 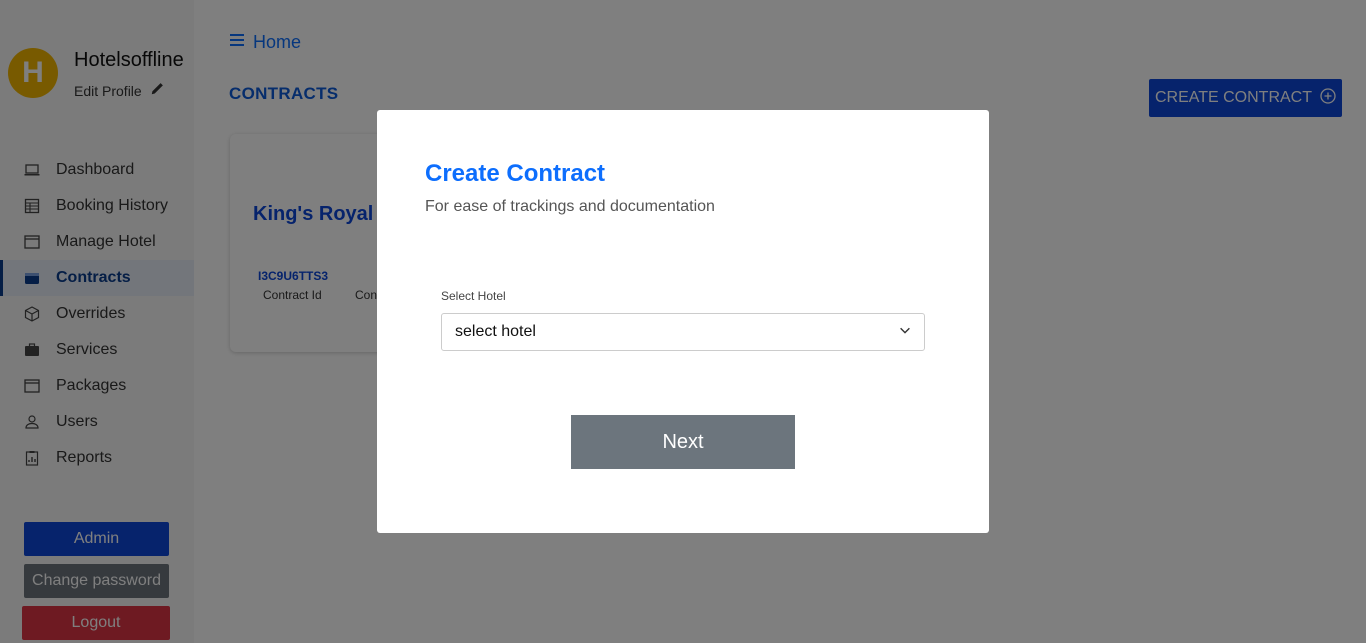 What do you see at coordinates (570, 206) in the screenshot?
I see `modal-subtitle: For ease of trackings and documentation` at bounding box center [570, 206].